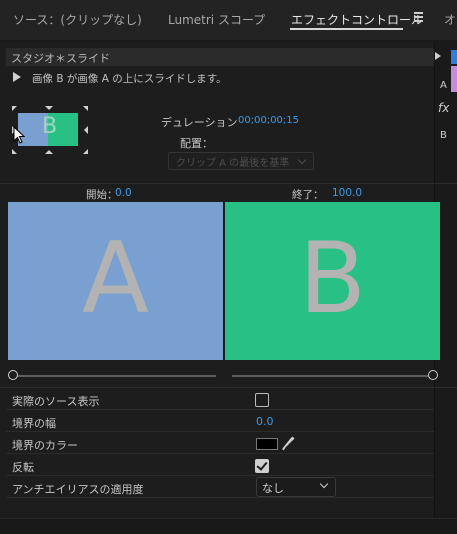 The image size is (457, 534). I want to click on border-color-swatch, so click(267, 444).